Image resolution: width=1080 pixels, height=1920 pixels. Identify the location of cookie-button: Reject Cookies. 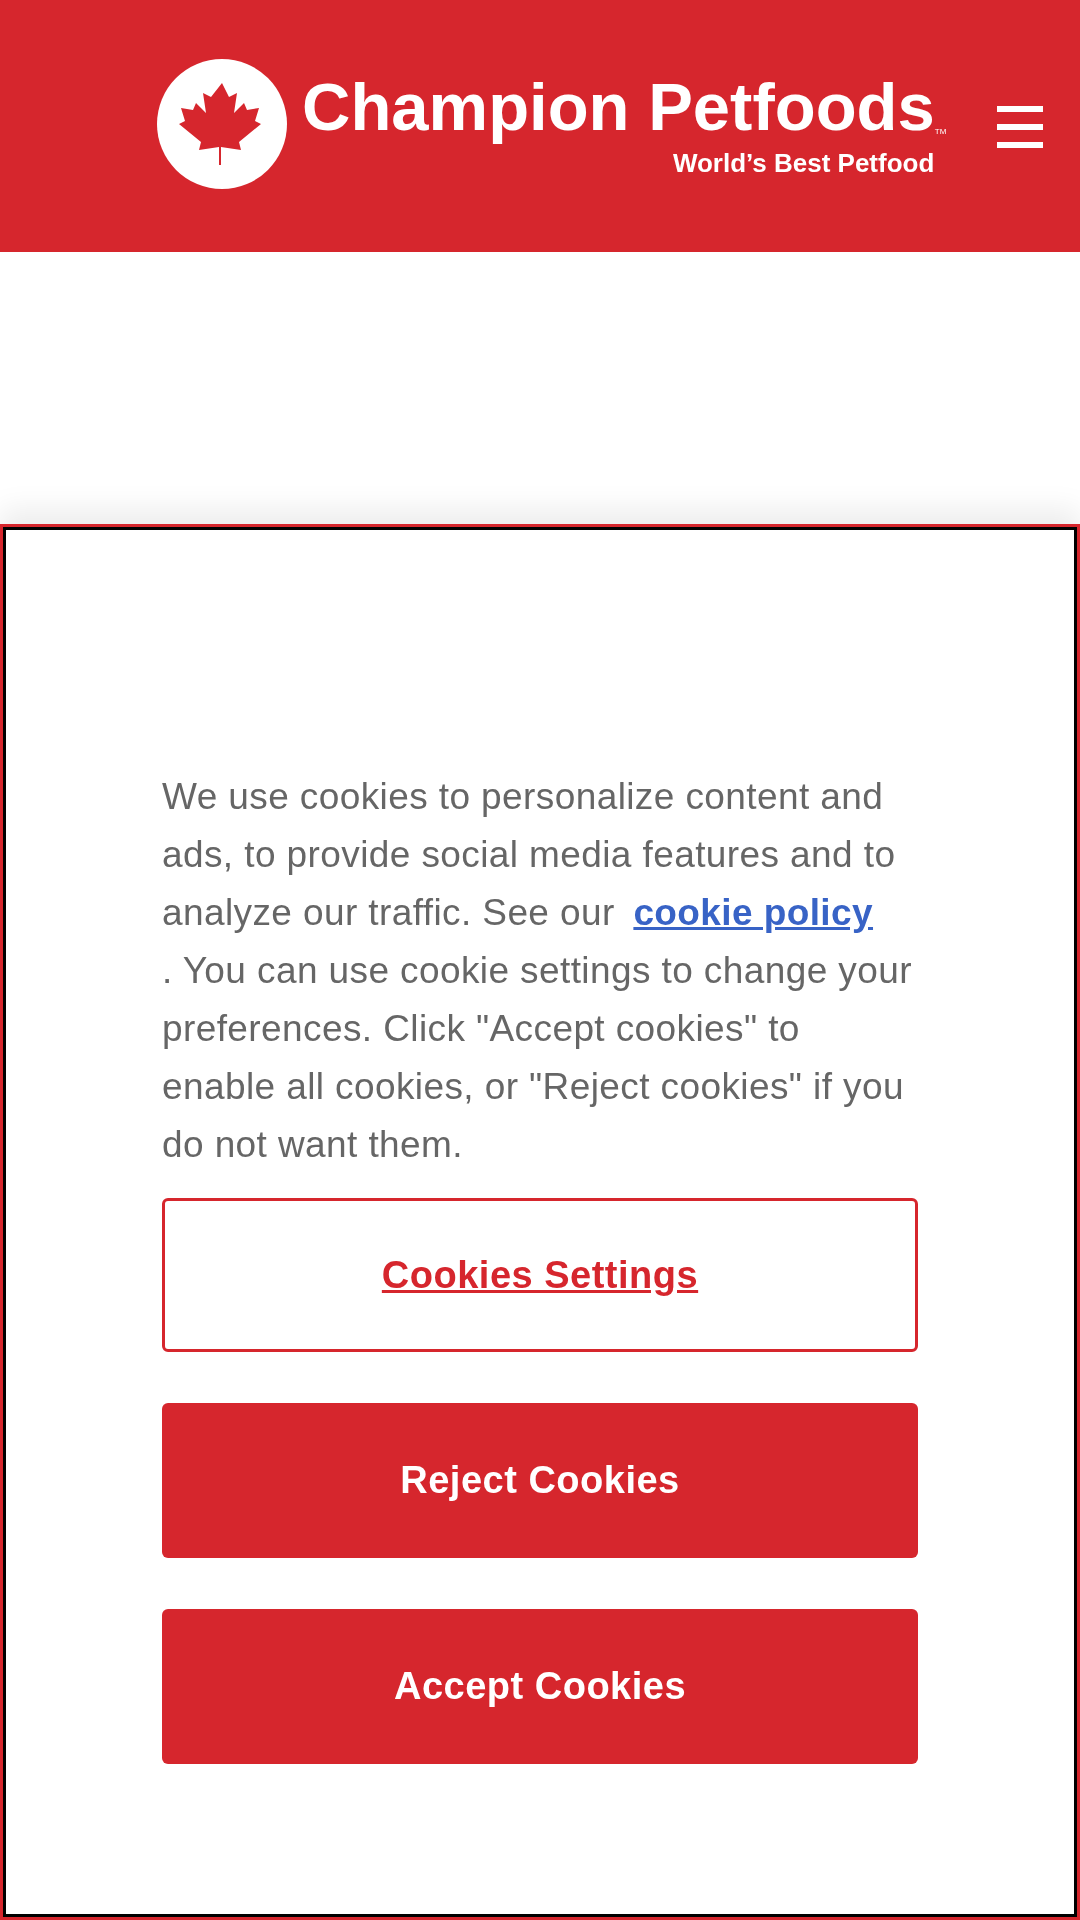
(540, 1480).